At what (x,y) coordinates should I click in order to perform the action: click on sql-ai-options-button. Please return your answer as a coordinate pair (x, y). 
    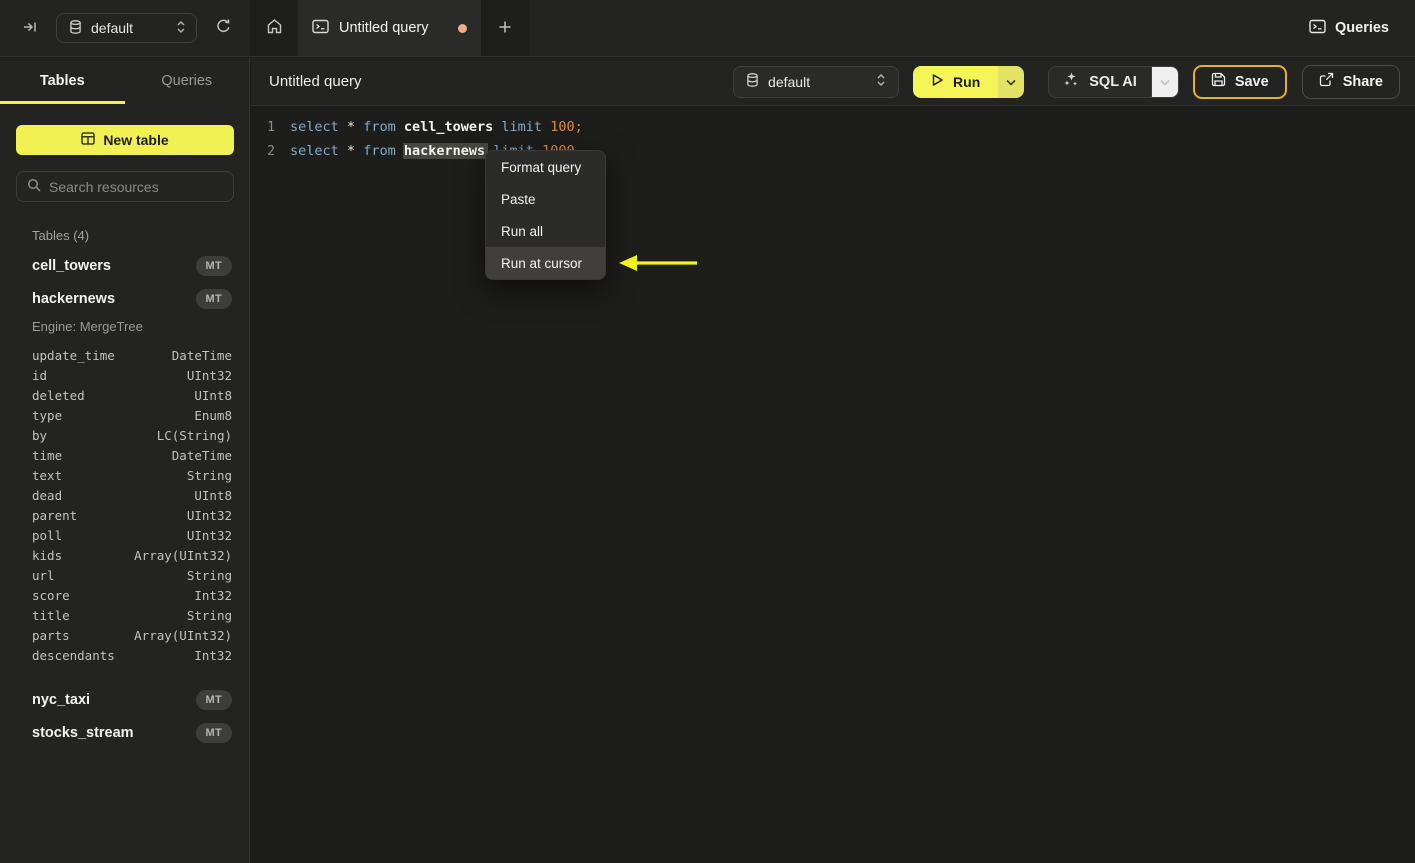
    Looking at the image, I should click on (1164, 81).